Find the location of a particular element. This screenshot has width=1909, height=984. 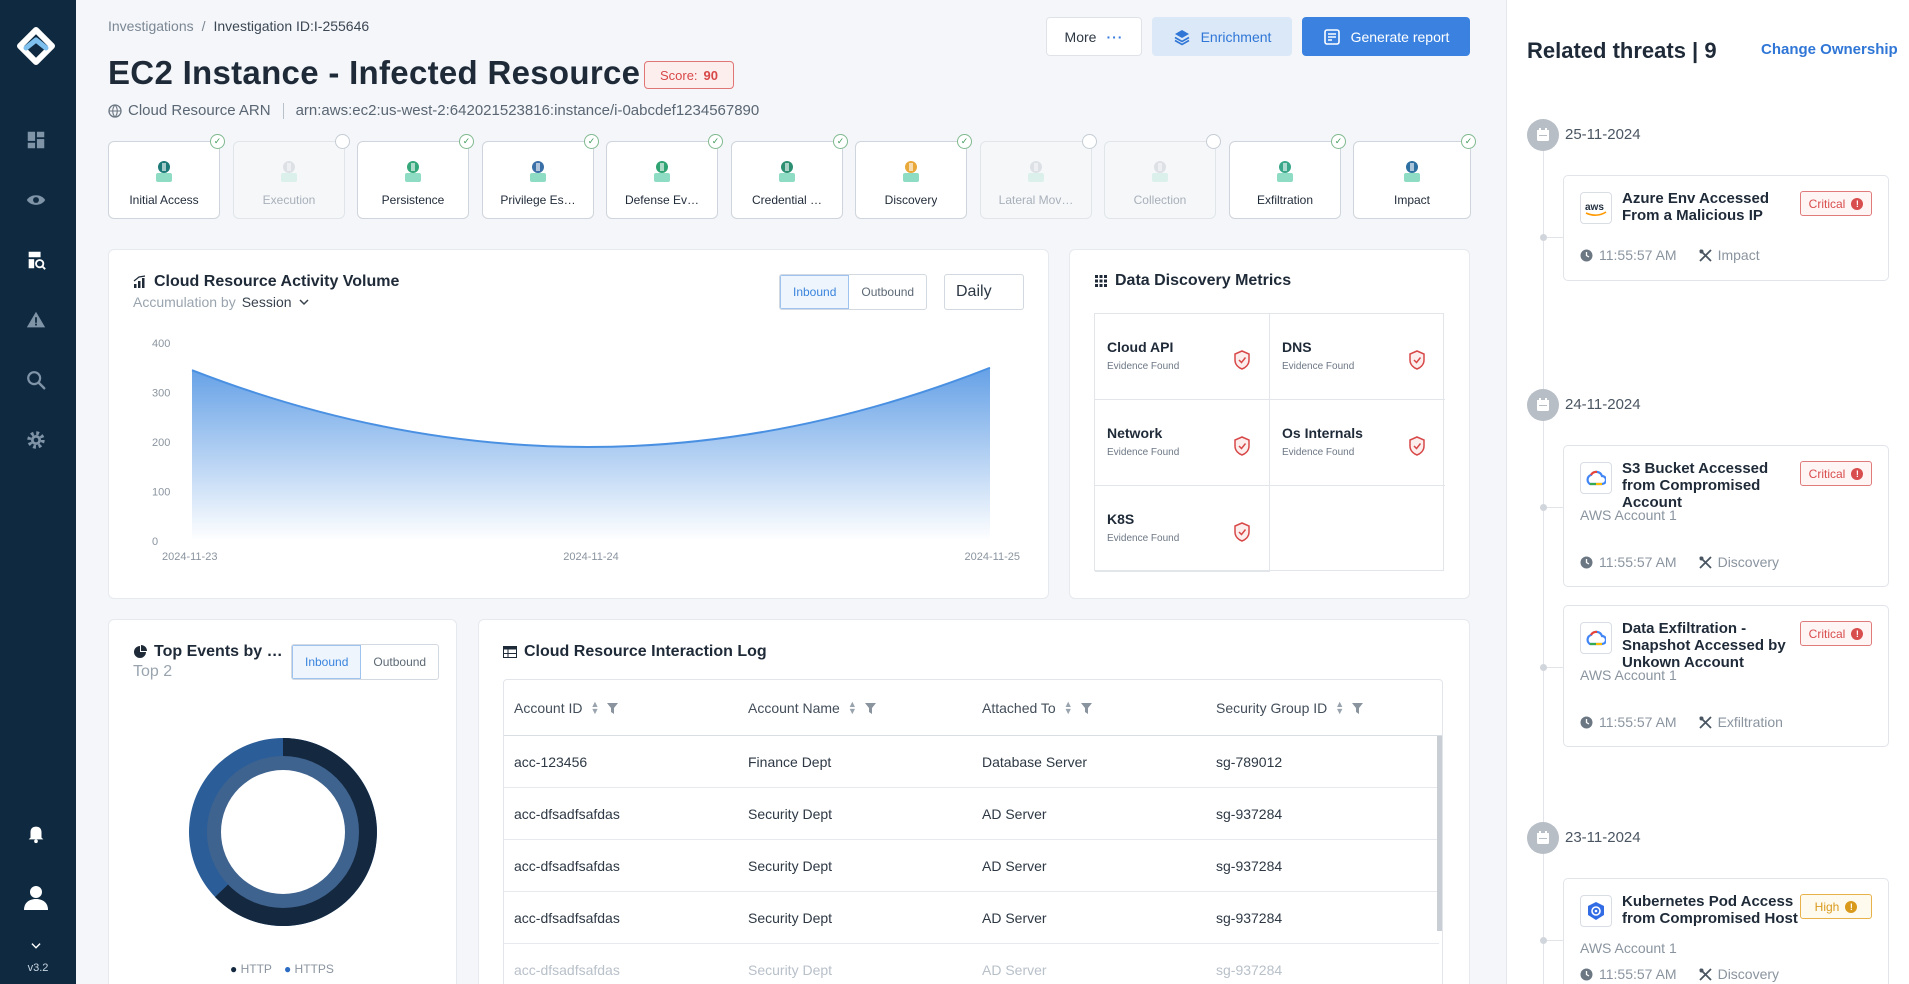

x-tick-label: 2024-11-25 is located at coordinates (992, 557).